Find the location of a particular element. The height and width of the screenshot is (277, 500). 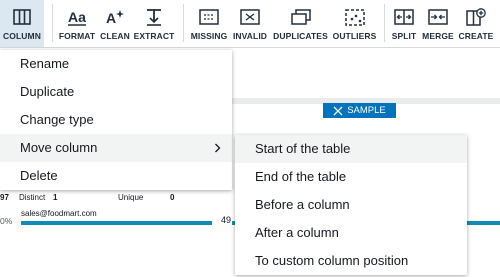

submenu-item-end-of-table: End of the table is located at coordinates (351, 177).